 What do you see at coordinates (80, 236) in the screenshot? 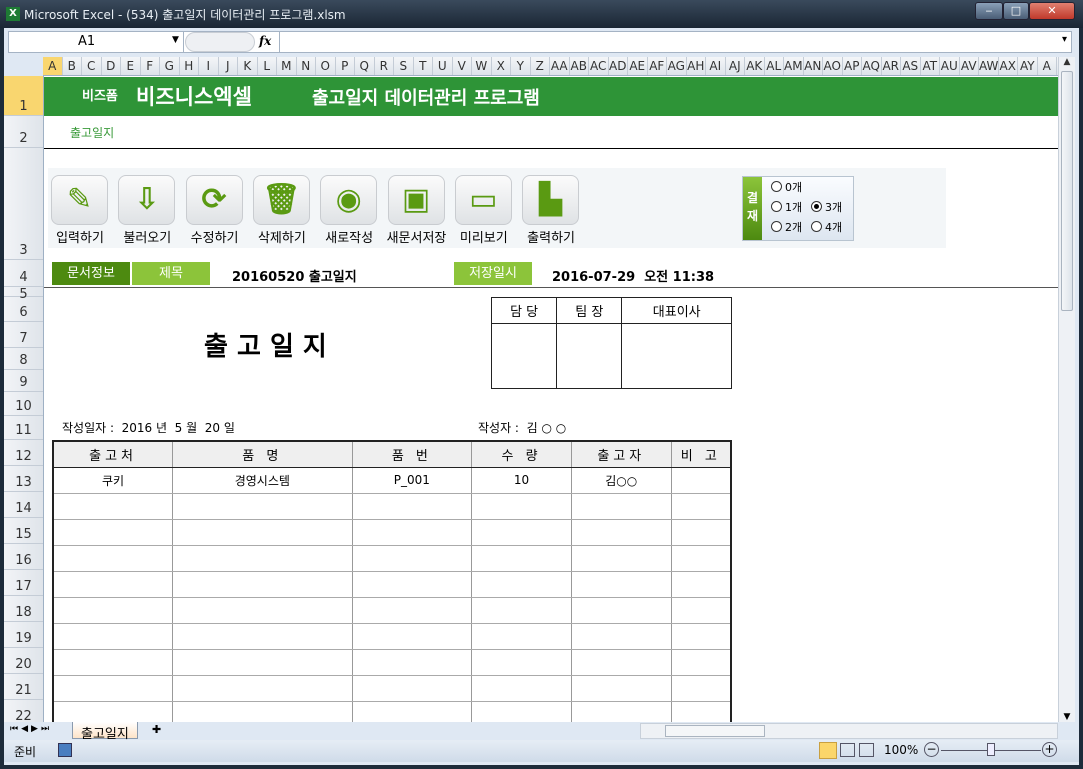
I see `toolbar-label: 입력하기` at bounding box center [80, 236].